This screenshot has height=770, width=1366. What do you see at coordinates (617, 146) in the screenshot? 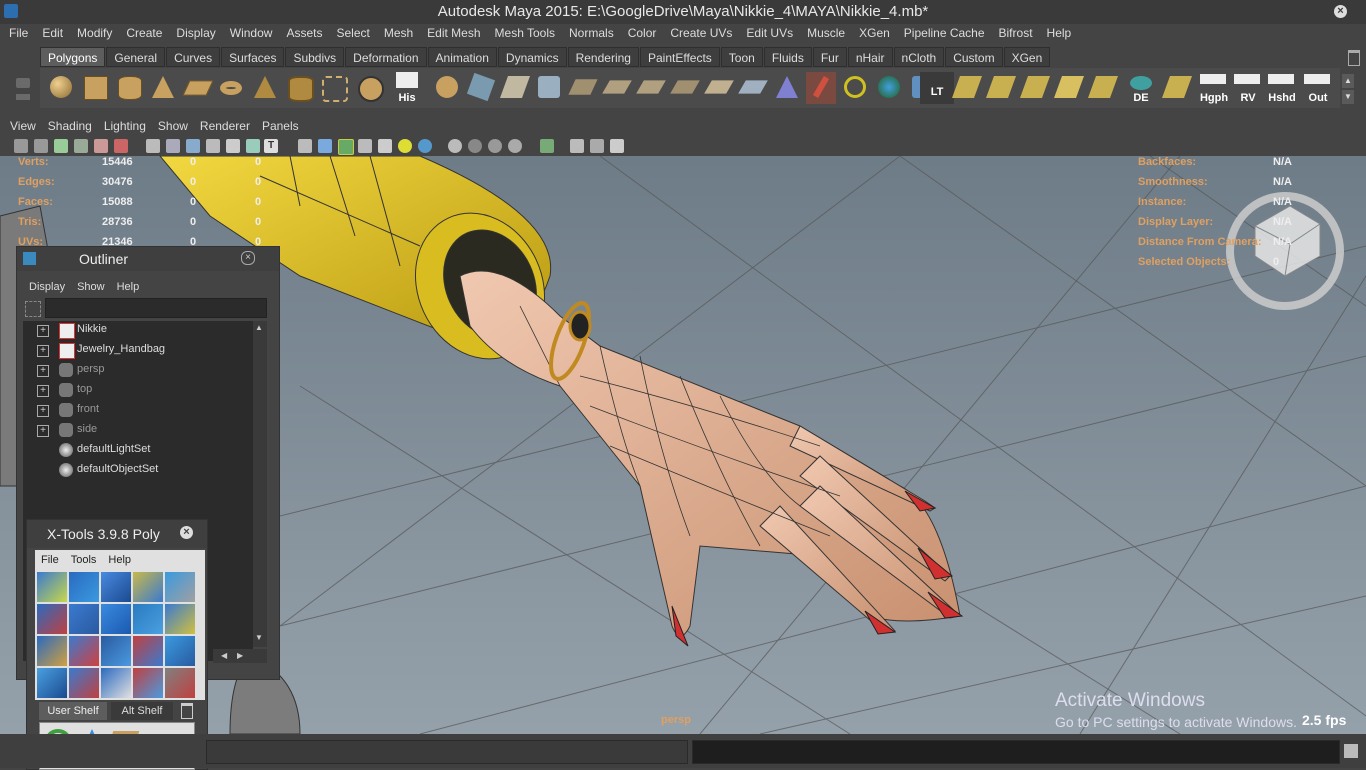
I see `xray-joints-icon` at bounding box center [617, 146].